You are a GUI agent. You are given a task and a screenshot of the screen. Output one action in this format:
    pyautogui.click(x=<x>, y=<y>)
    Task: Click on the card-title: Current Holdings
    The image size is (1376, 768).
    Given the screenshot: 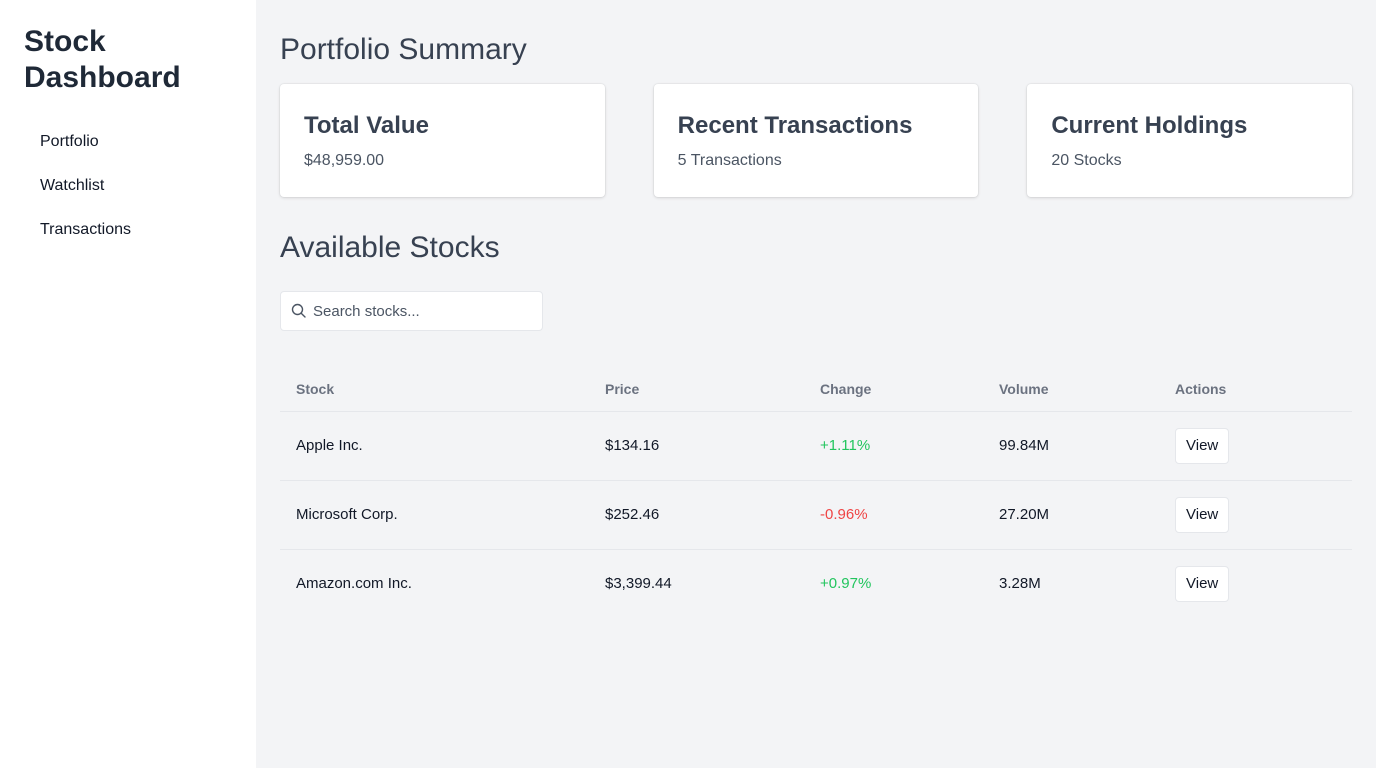 What is the action you would take?
    pyautogui.click(x=1149, y=125)
    